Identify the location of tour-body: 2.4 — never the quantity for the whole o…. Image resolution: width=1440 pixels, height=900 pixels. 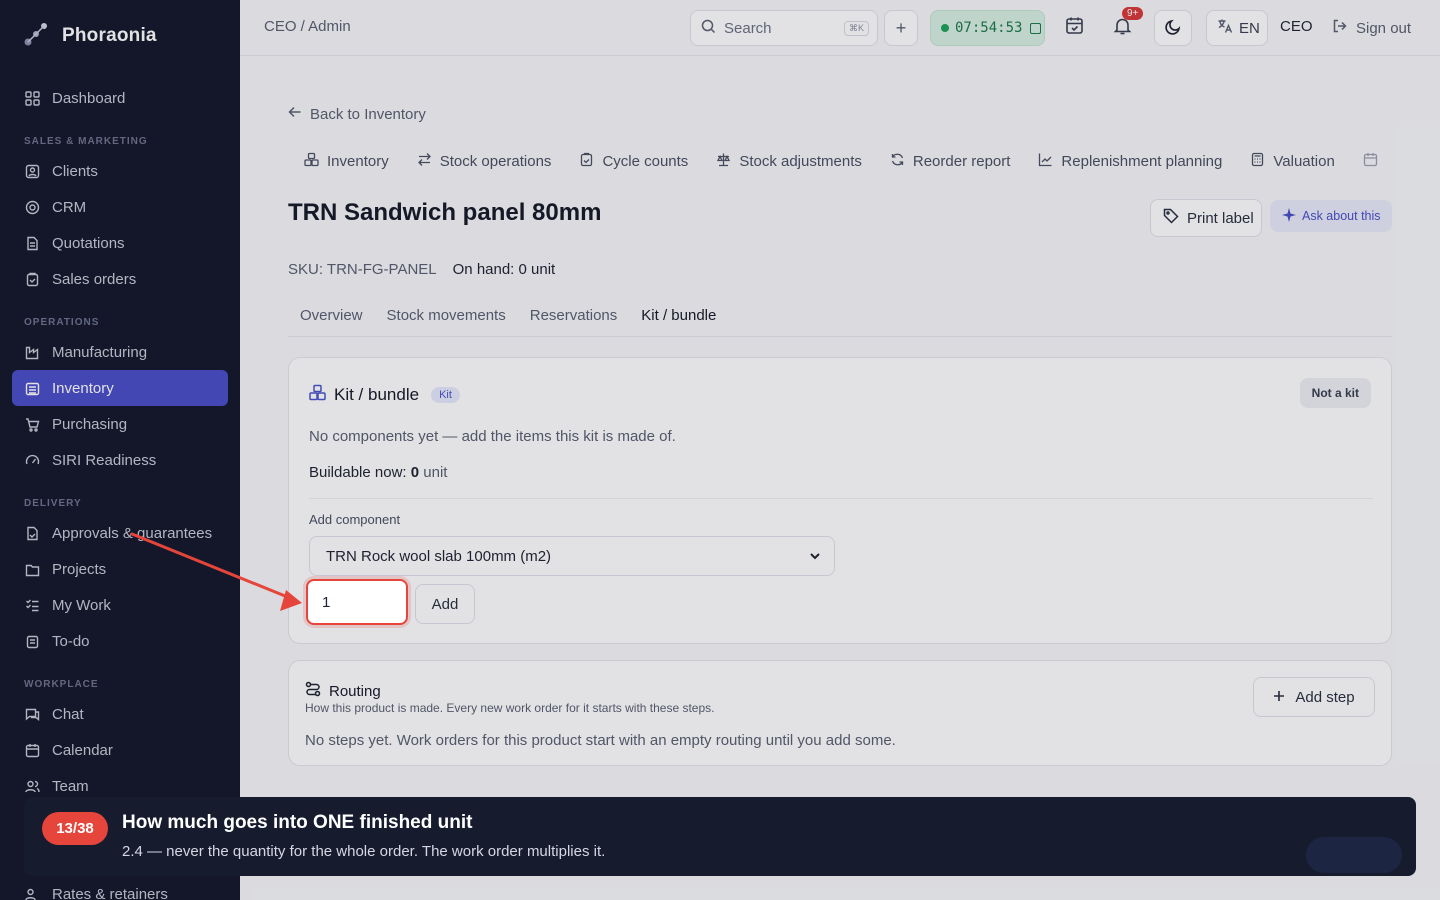
(364, 851).